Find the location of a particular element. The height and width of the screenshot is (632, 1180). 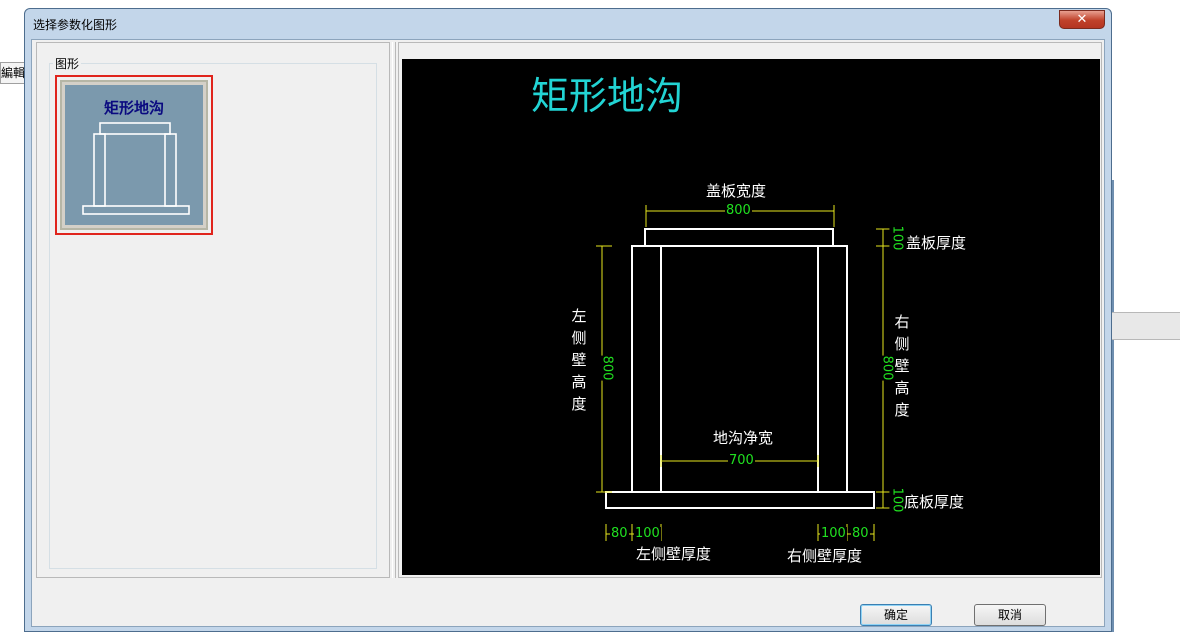

shape-thumbnail-rect-trench: 矩形地沟 is located at coordinates (134, 155).